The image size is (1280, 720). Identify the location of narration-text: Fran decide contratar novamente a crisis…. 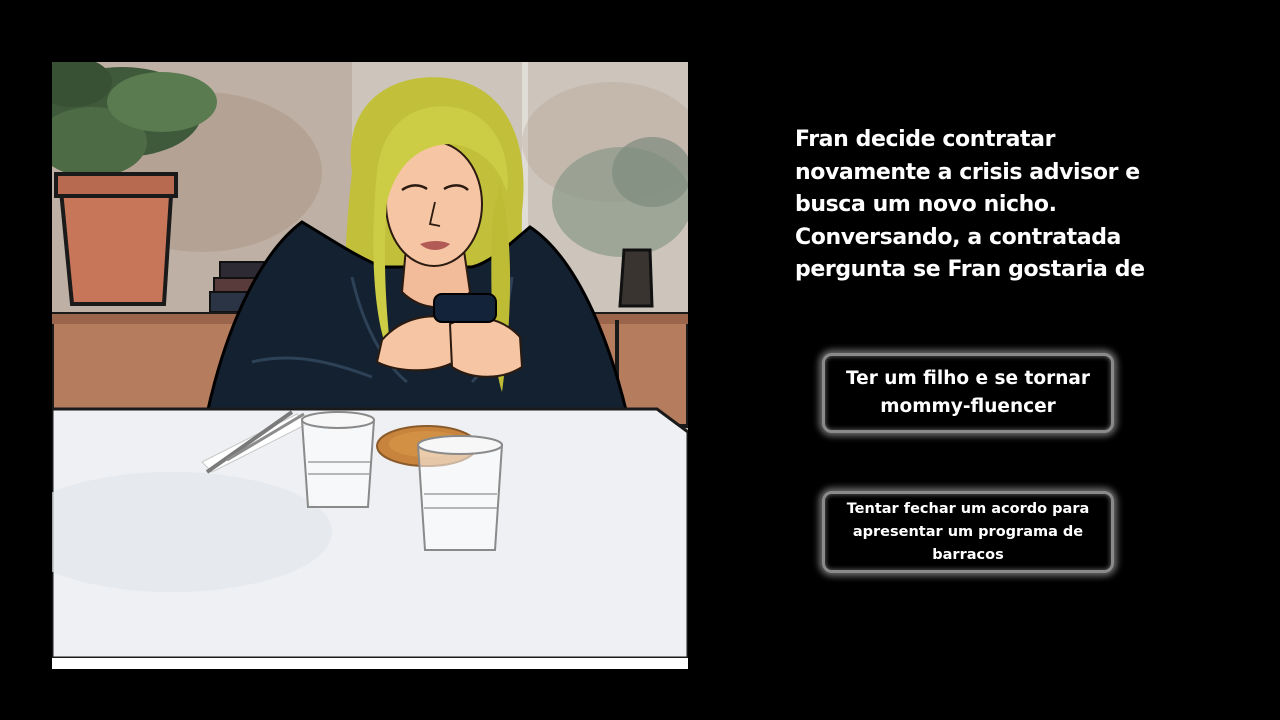
(970, 204).